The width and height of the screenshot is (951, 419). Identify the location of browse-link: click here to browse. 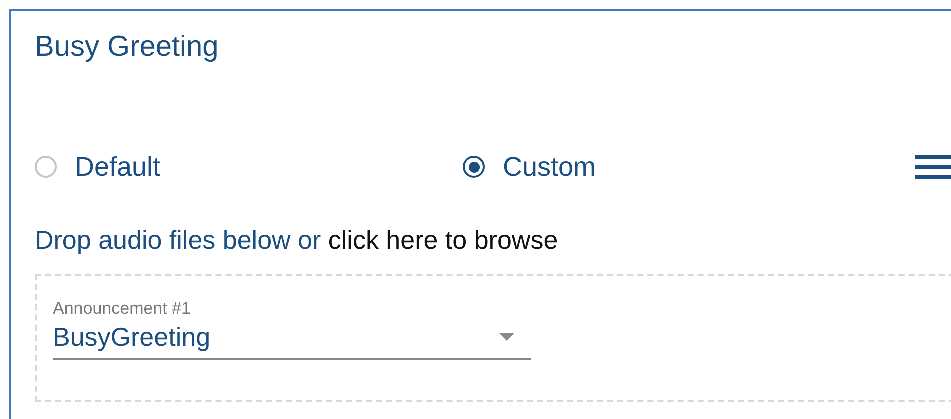
(443, 240).